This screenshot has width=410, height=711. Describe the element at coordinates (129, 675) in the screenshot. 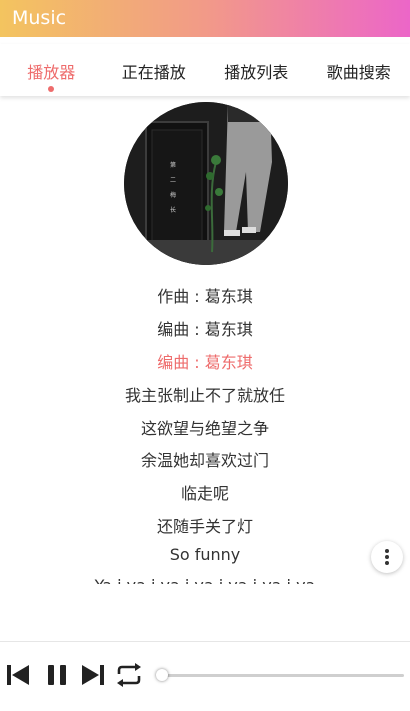

I see `repeat-icon` at that location.